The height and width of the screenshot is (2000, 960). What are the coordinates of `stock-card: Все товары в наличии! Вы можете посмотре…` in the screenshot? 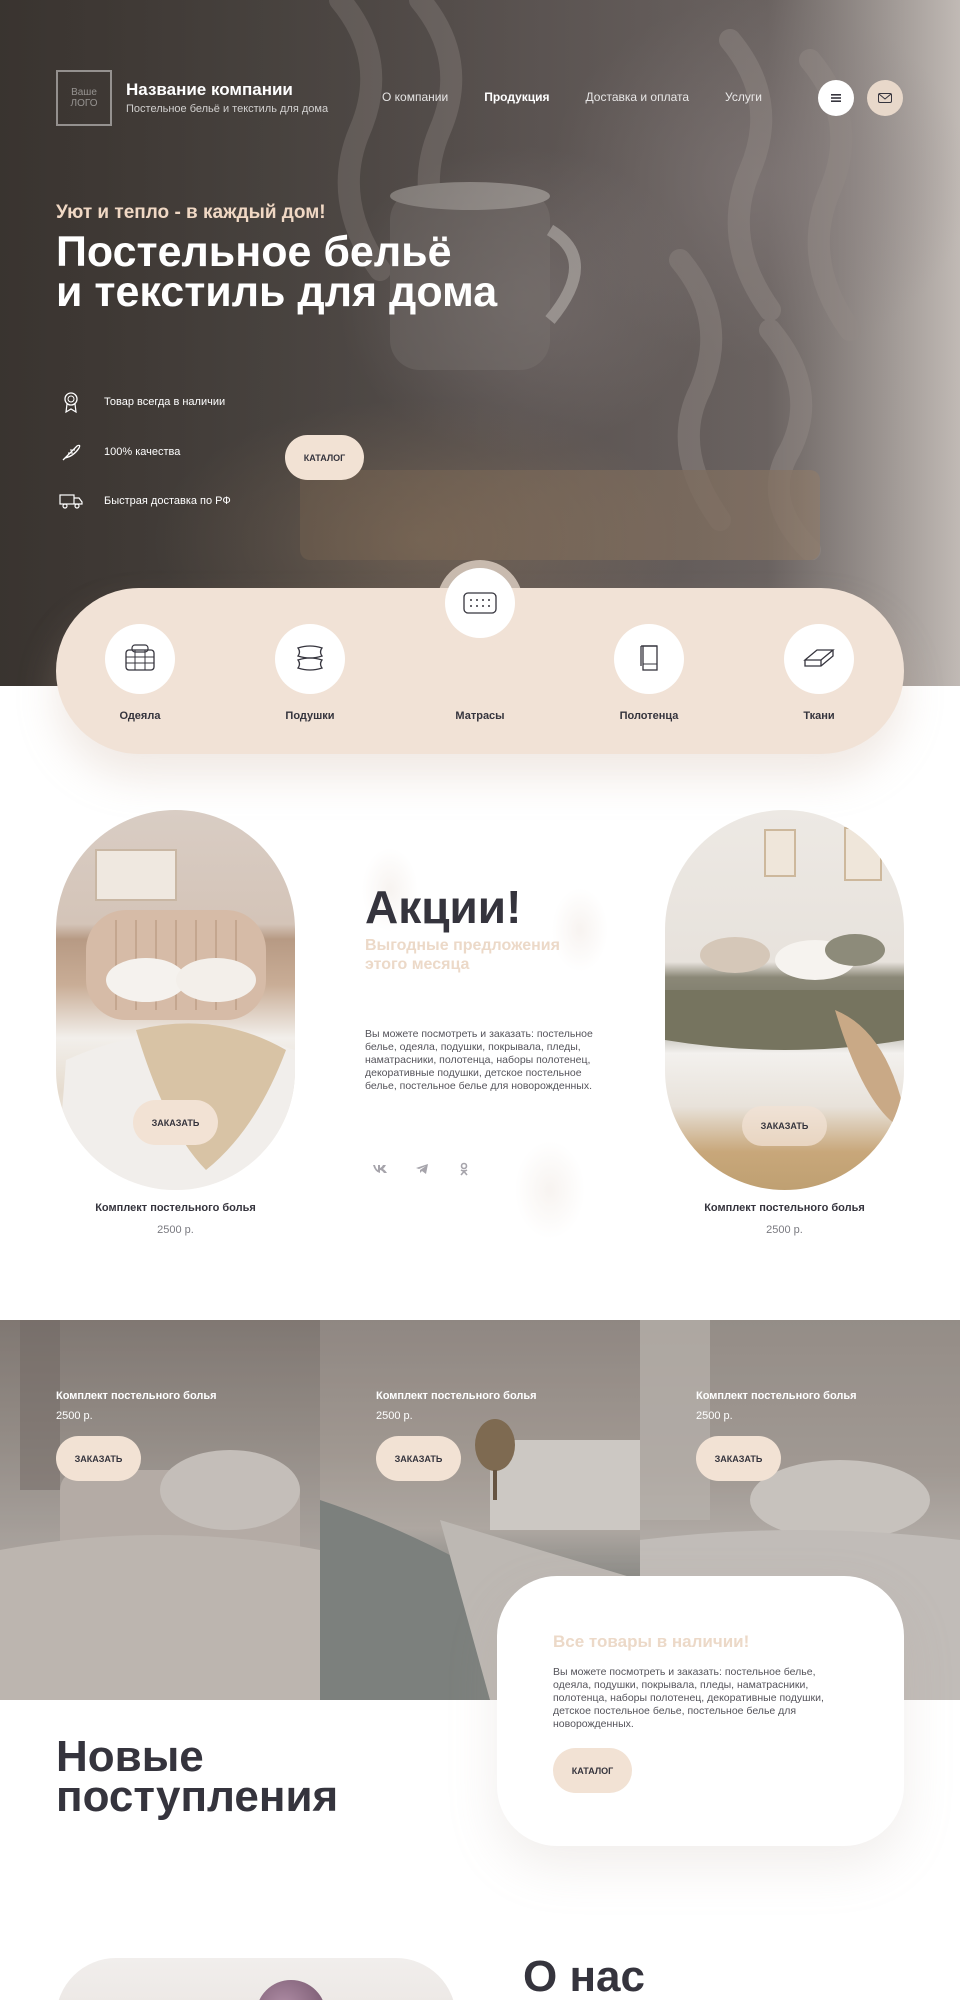 It's located at (700, 1711).